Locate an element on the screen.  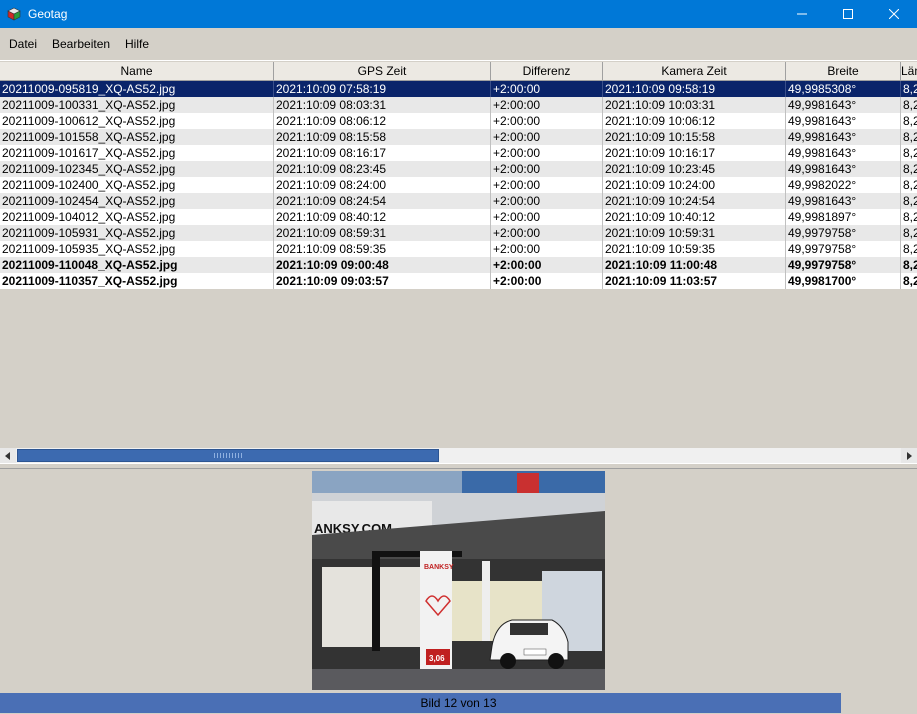
horizontal-scrollbar is located at coordinates (458, 455).